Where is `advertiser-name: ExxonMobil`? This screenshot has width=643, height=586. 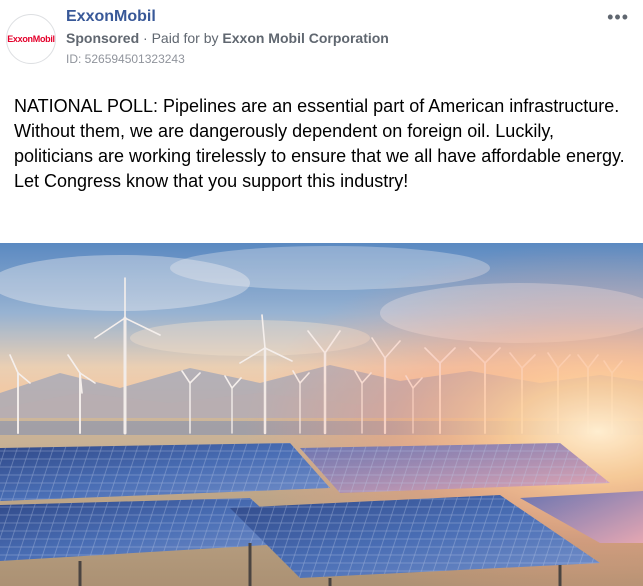
advertiser-name: ExxonMobil is located at coordinates (111, 17).